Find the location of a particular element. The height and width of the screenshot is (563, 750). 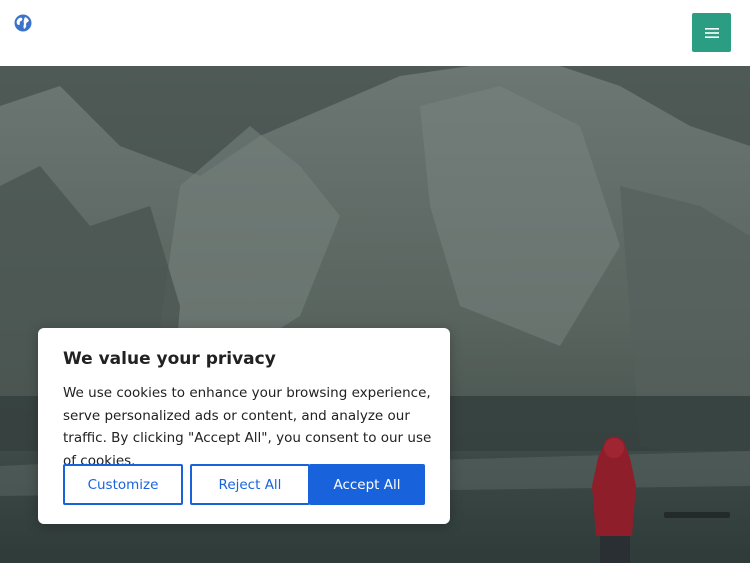

reject-all-button: Reject All is located at coordinates (250, 484).